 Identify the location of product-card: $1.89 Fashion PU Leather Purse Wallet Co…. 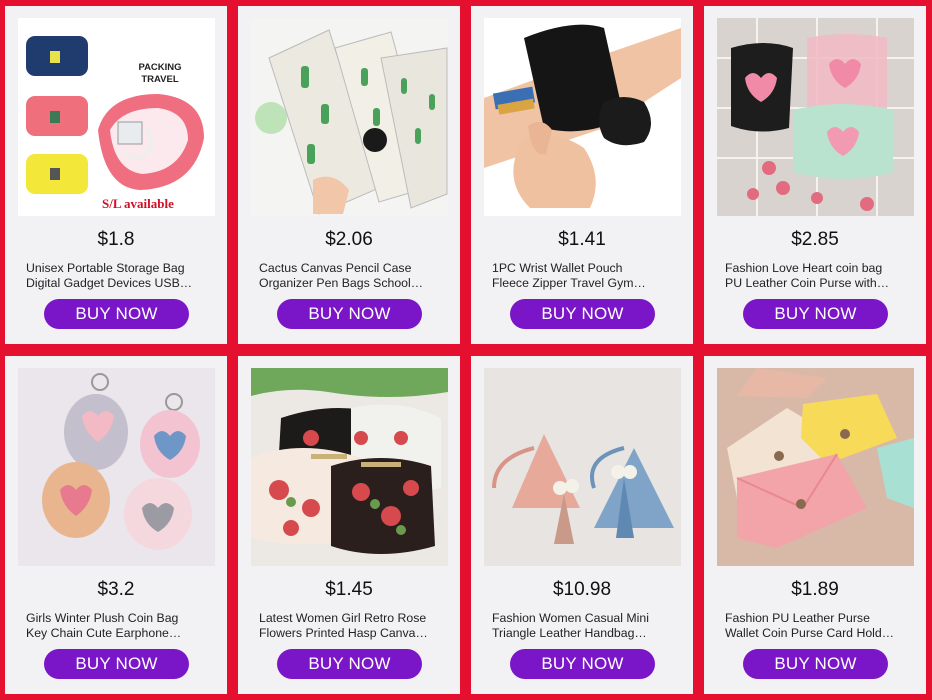
(815, 525).